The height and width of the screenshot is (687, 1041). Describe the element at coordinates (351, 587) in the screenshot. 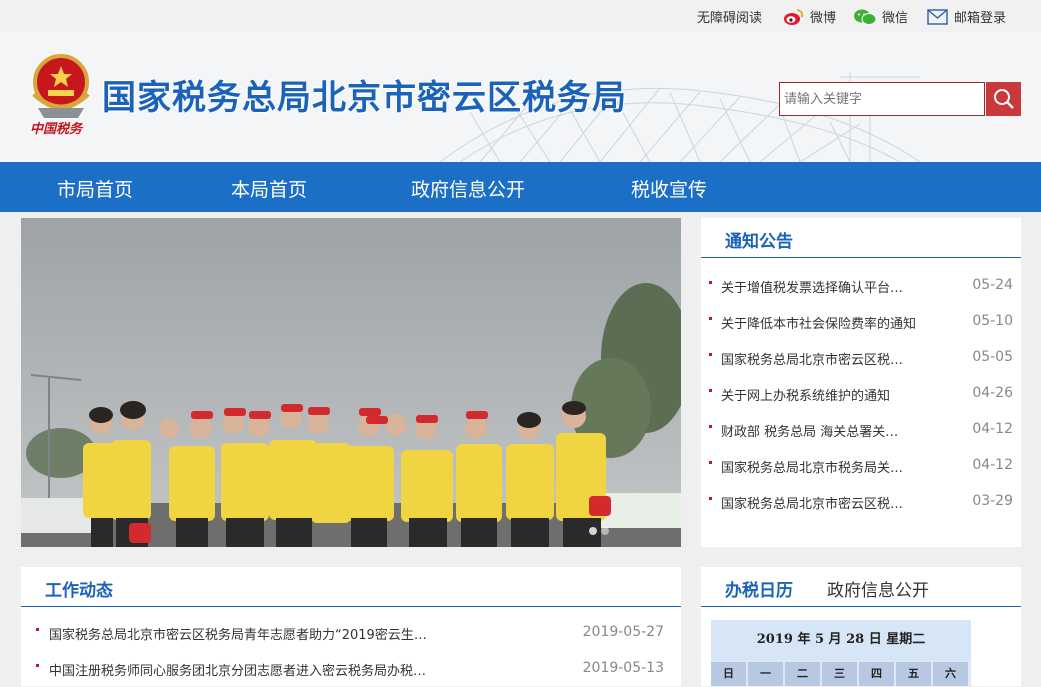

I see `work-news-header: 工作动态` at that location.